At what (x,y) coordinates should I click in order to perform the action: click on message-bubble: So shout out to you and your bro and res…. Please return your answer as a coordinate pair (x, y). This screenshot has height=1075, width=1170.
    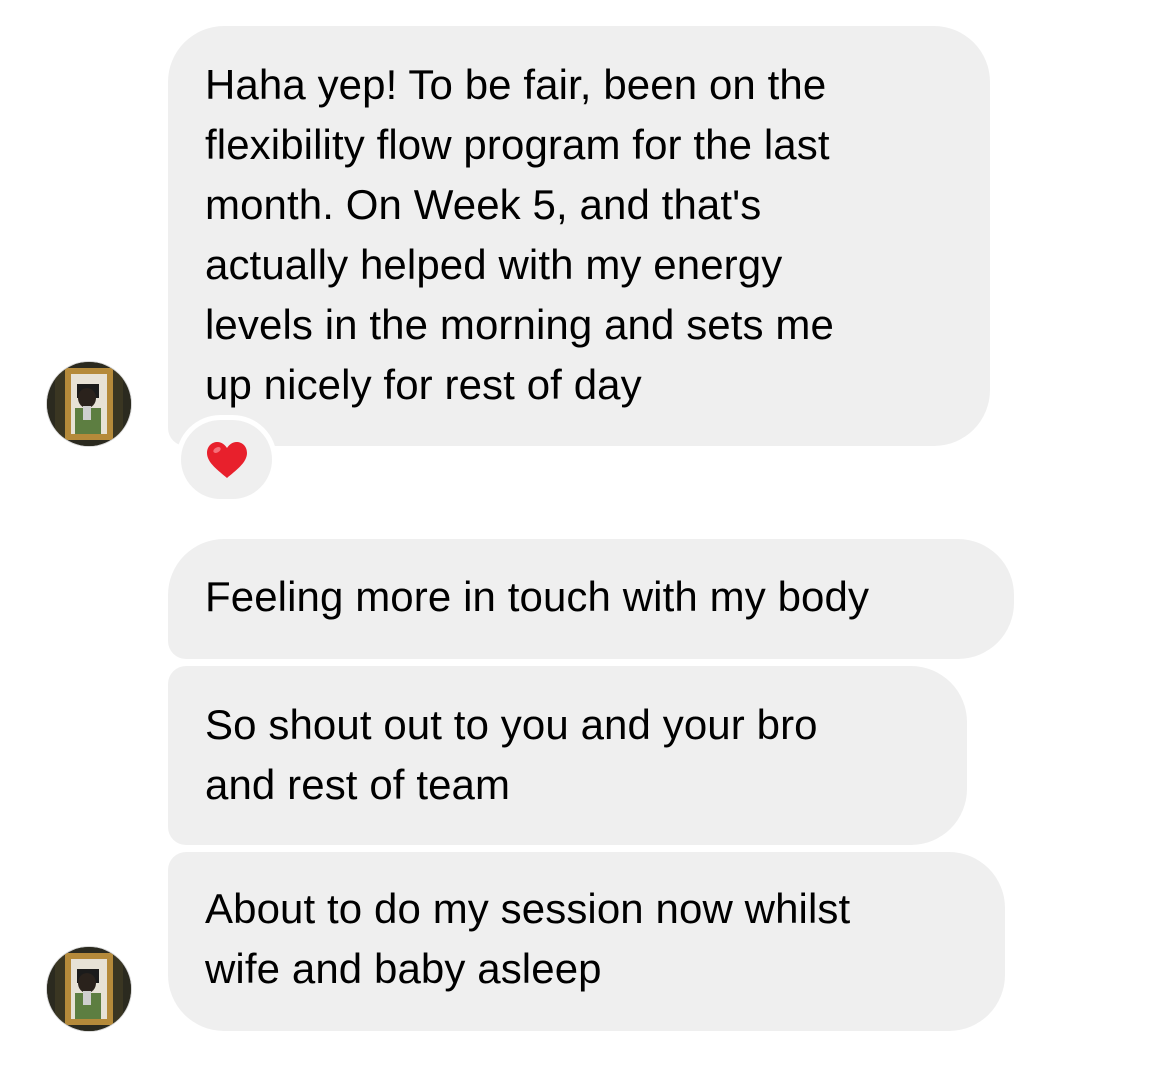
    Looking at the image, I should click on (567, 755).